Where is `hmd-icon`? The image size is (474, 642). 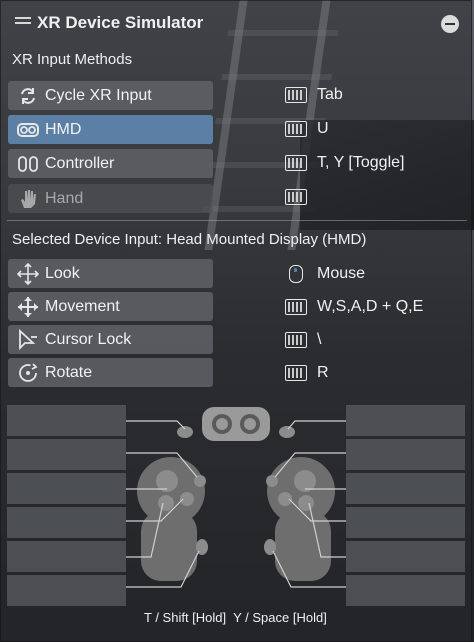 hmd-icon is located at coordinates (28, 130).